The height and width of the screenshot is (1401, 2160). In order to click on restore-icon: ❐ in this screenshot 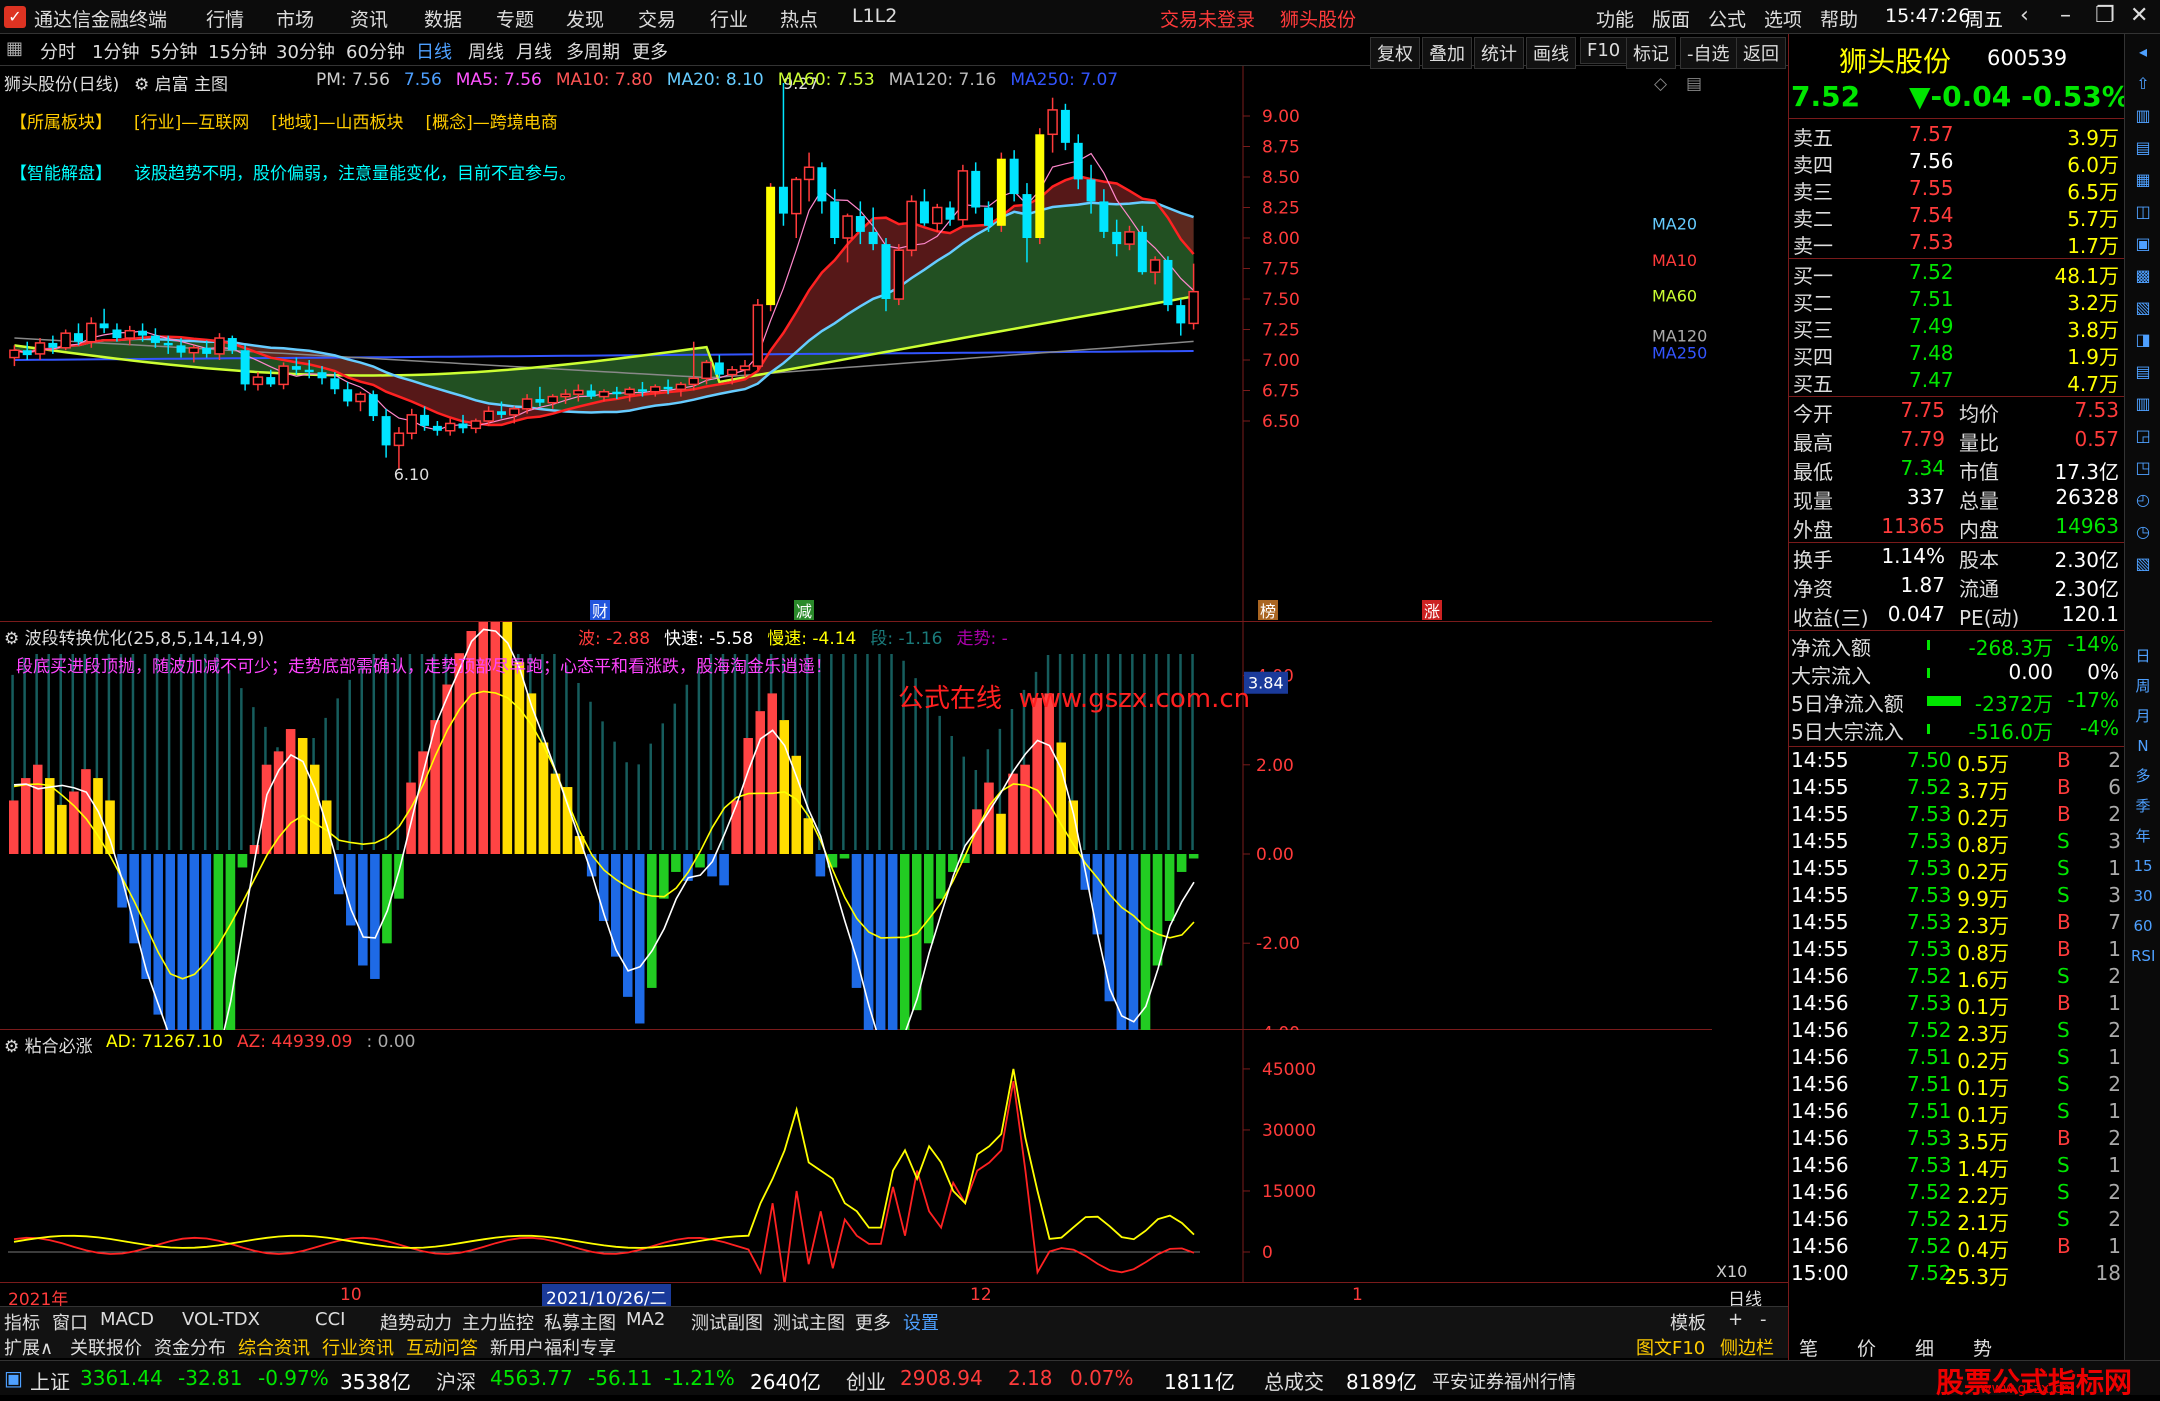, I will do `click(2105, 15)`.